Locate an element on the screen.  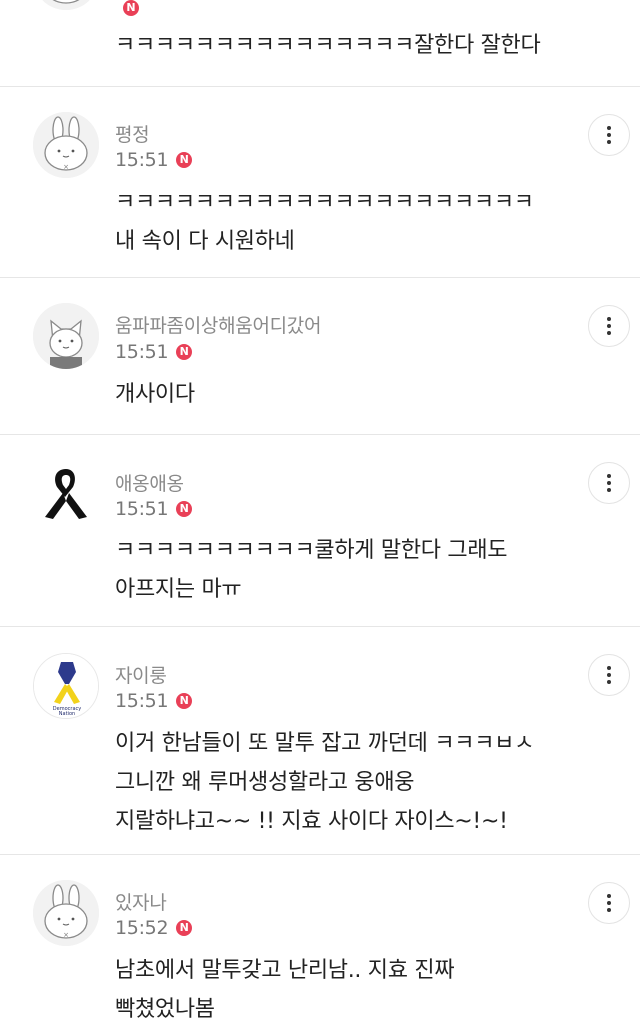
comment-body: ㅋㅋㅋㅋㅋㅋㅋㅋㅋㅋ쿨하게 말한다 그래도 아프지는 마ㅠ is located at coordinates (355, 570).